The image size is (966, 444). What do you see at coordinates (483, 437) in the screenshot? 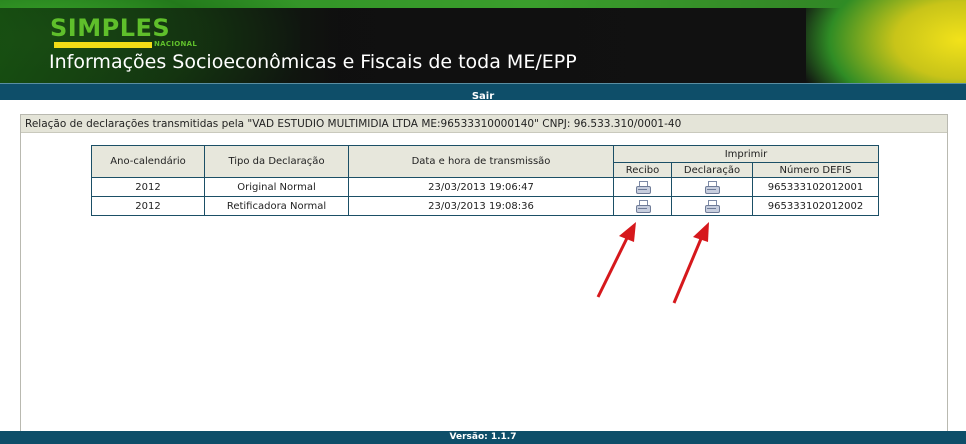
I see `version-footer: Versão: 1.1.7` at bounding box center [483, 437].